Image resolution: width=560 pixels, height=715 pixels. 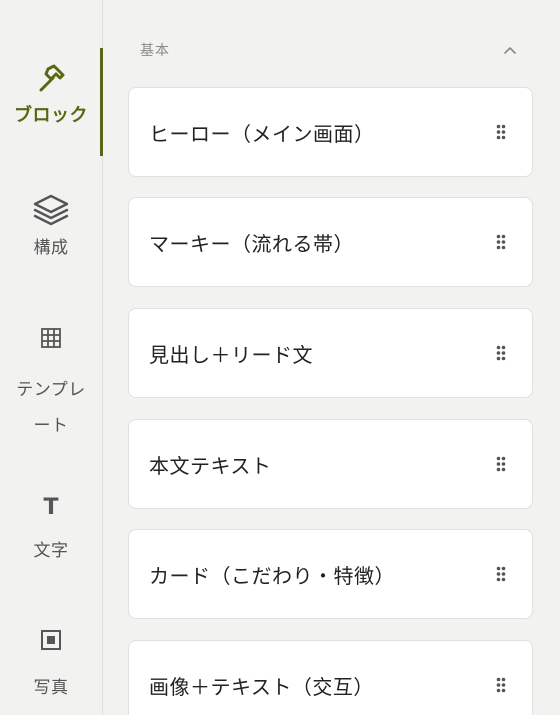 What do you see at coordinates (51, 528) in the screenshot?
I see `rail-item-text: T 文字` at bounding box center [51, 528].